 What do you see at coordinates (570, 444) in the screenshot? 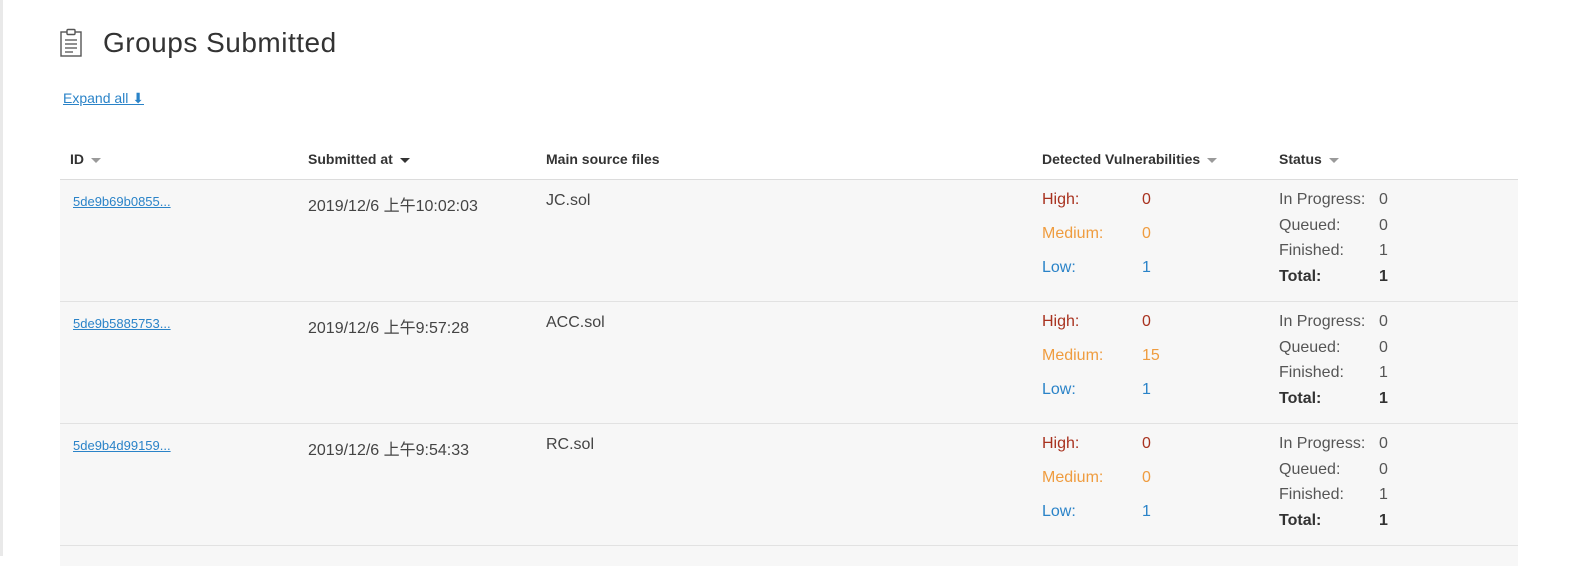
I see `main-source-file: RC.sol` at bounding box center [570, 444].